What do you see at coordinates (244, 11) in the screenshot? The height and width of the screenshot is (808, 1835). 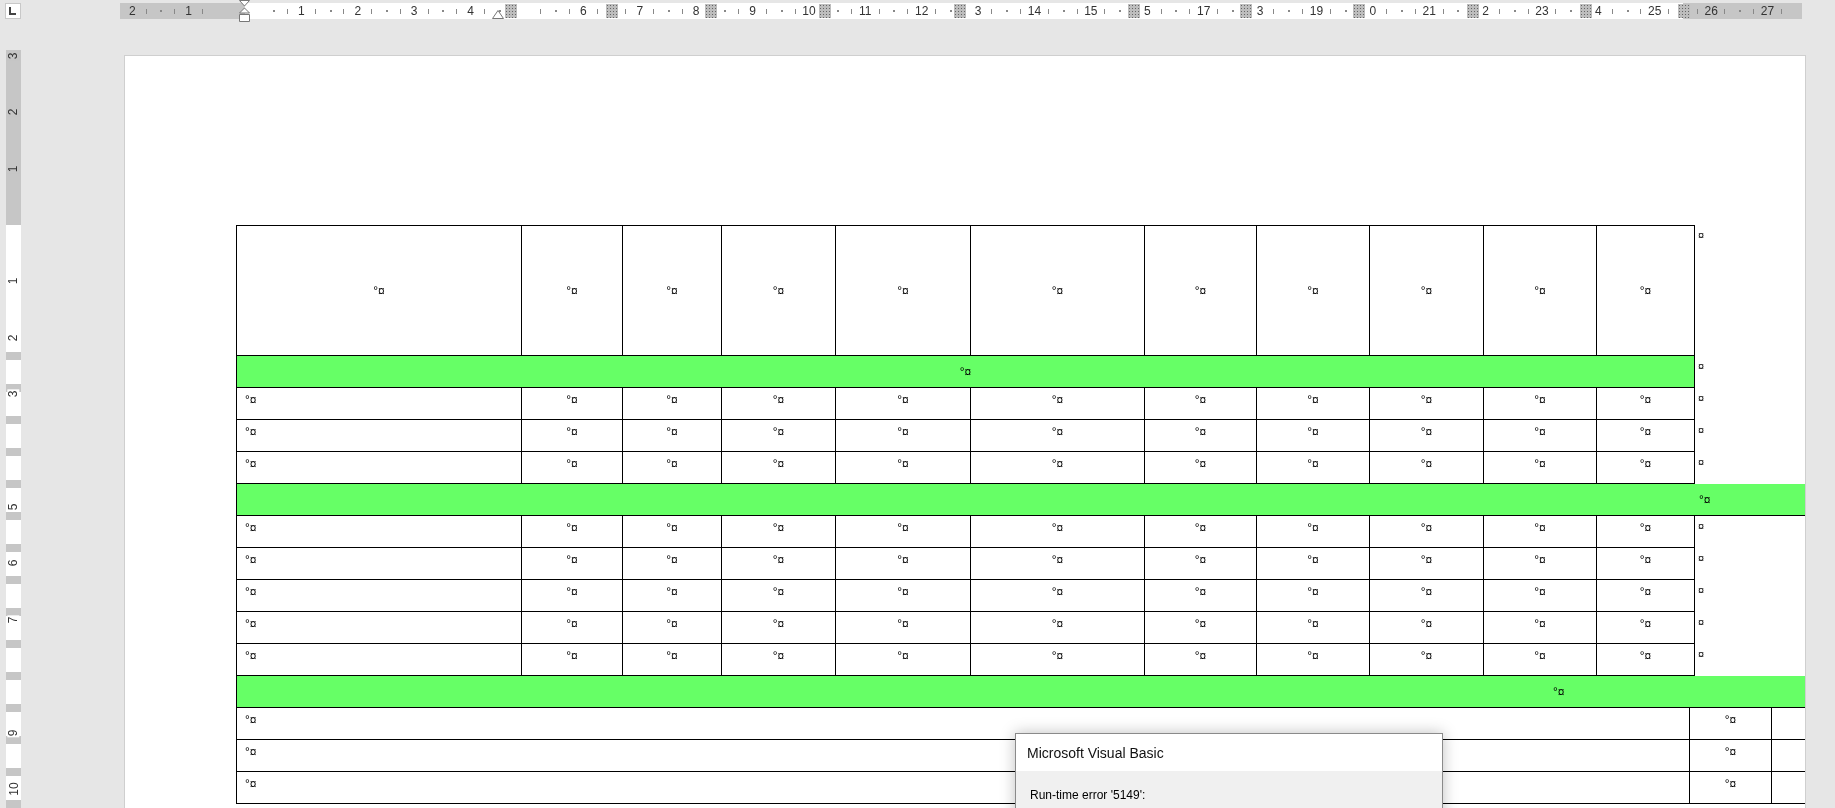 I see `indent-marker` at bounding box center [244, 11].